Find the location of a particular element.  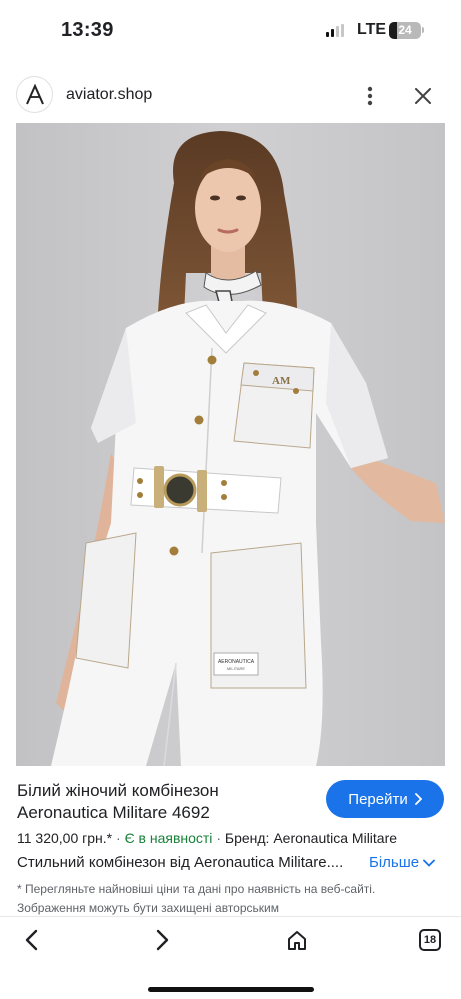

site-domain: aviator.shop is located at coordinates (109, 95).